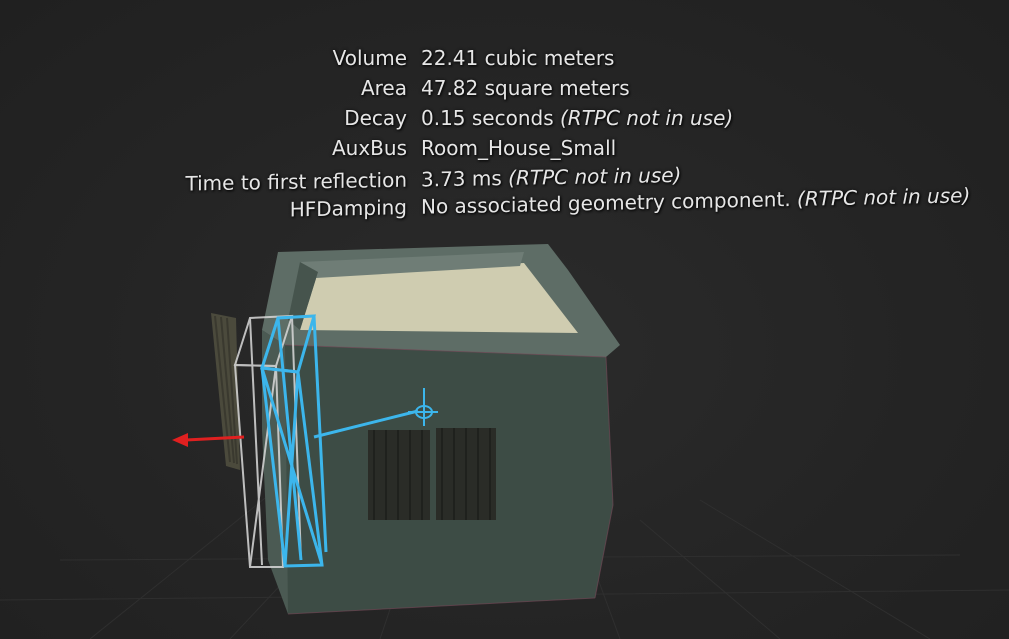  Describe the element at coordinates (225, 391) in the screenshot. I see `fence-prop` at that location.